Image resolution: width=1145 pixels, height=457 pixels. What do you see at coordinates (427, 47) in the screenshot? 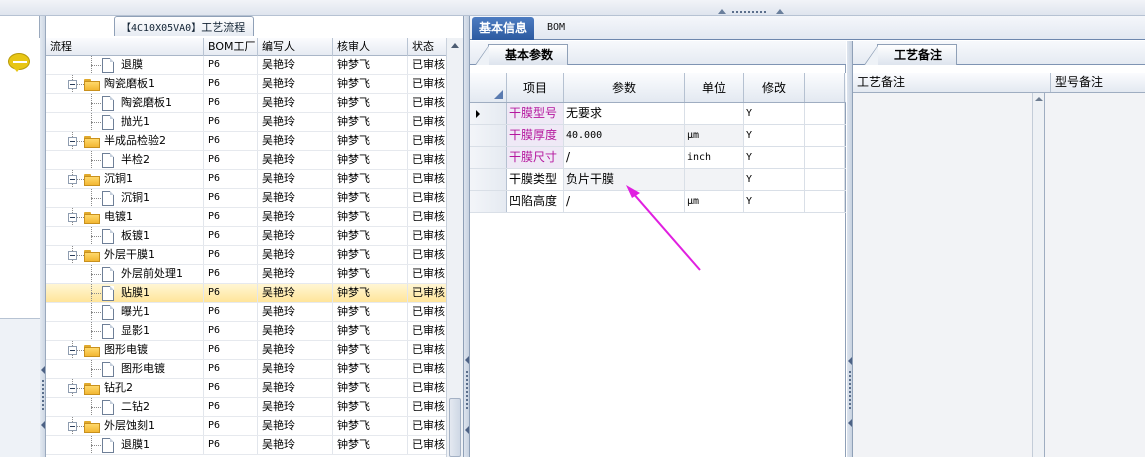
I see `column-header-status: 状态` at bounding box center [427, 47].